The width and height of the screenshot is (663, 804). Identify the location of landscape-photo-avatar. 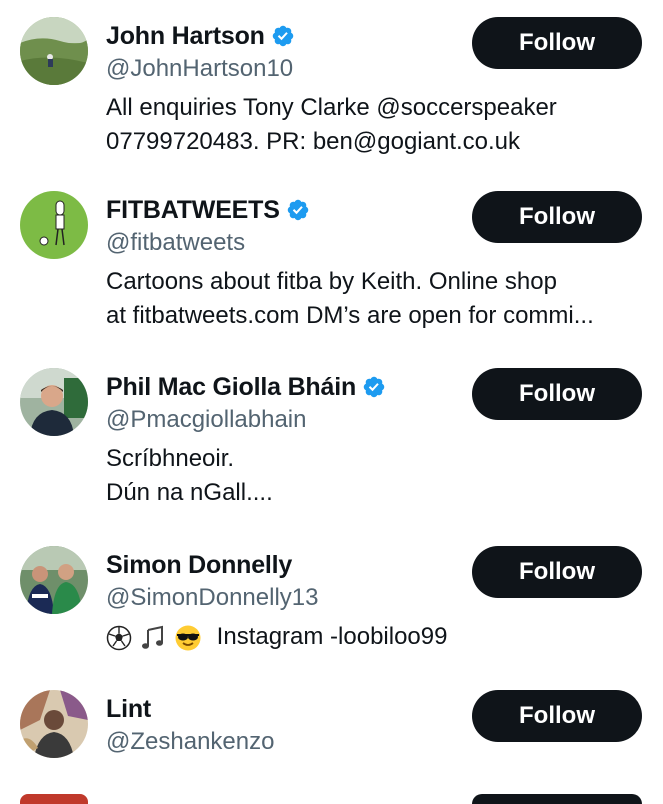
(54, 51).